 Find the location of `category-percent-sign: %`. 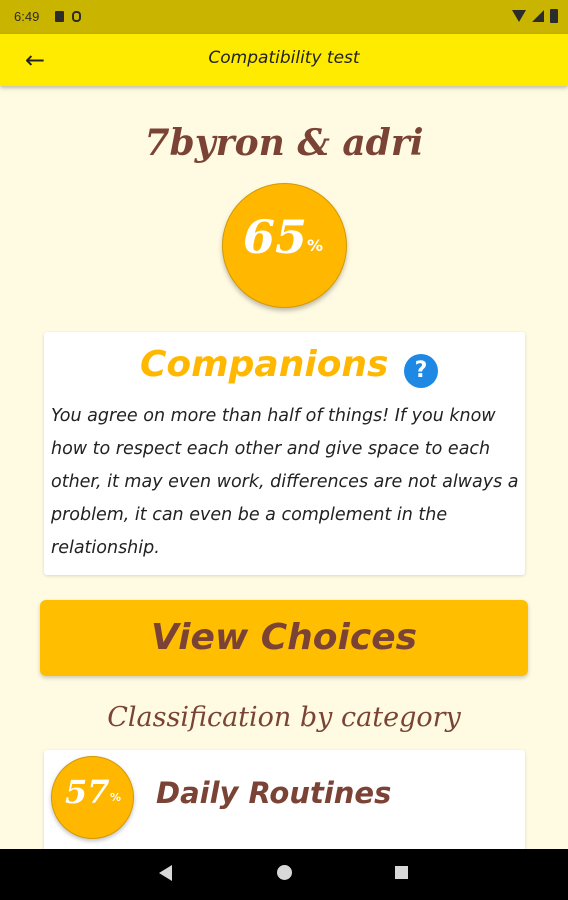

category-percent-sign: % is located at coordinates (116, 797).